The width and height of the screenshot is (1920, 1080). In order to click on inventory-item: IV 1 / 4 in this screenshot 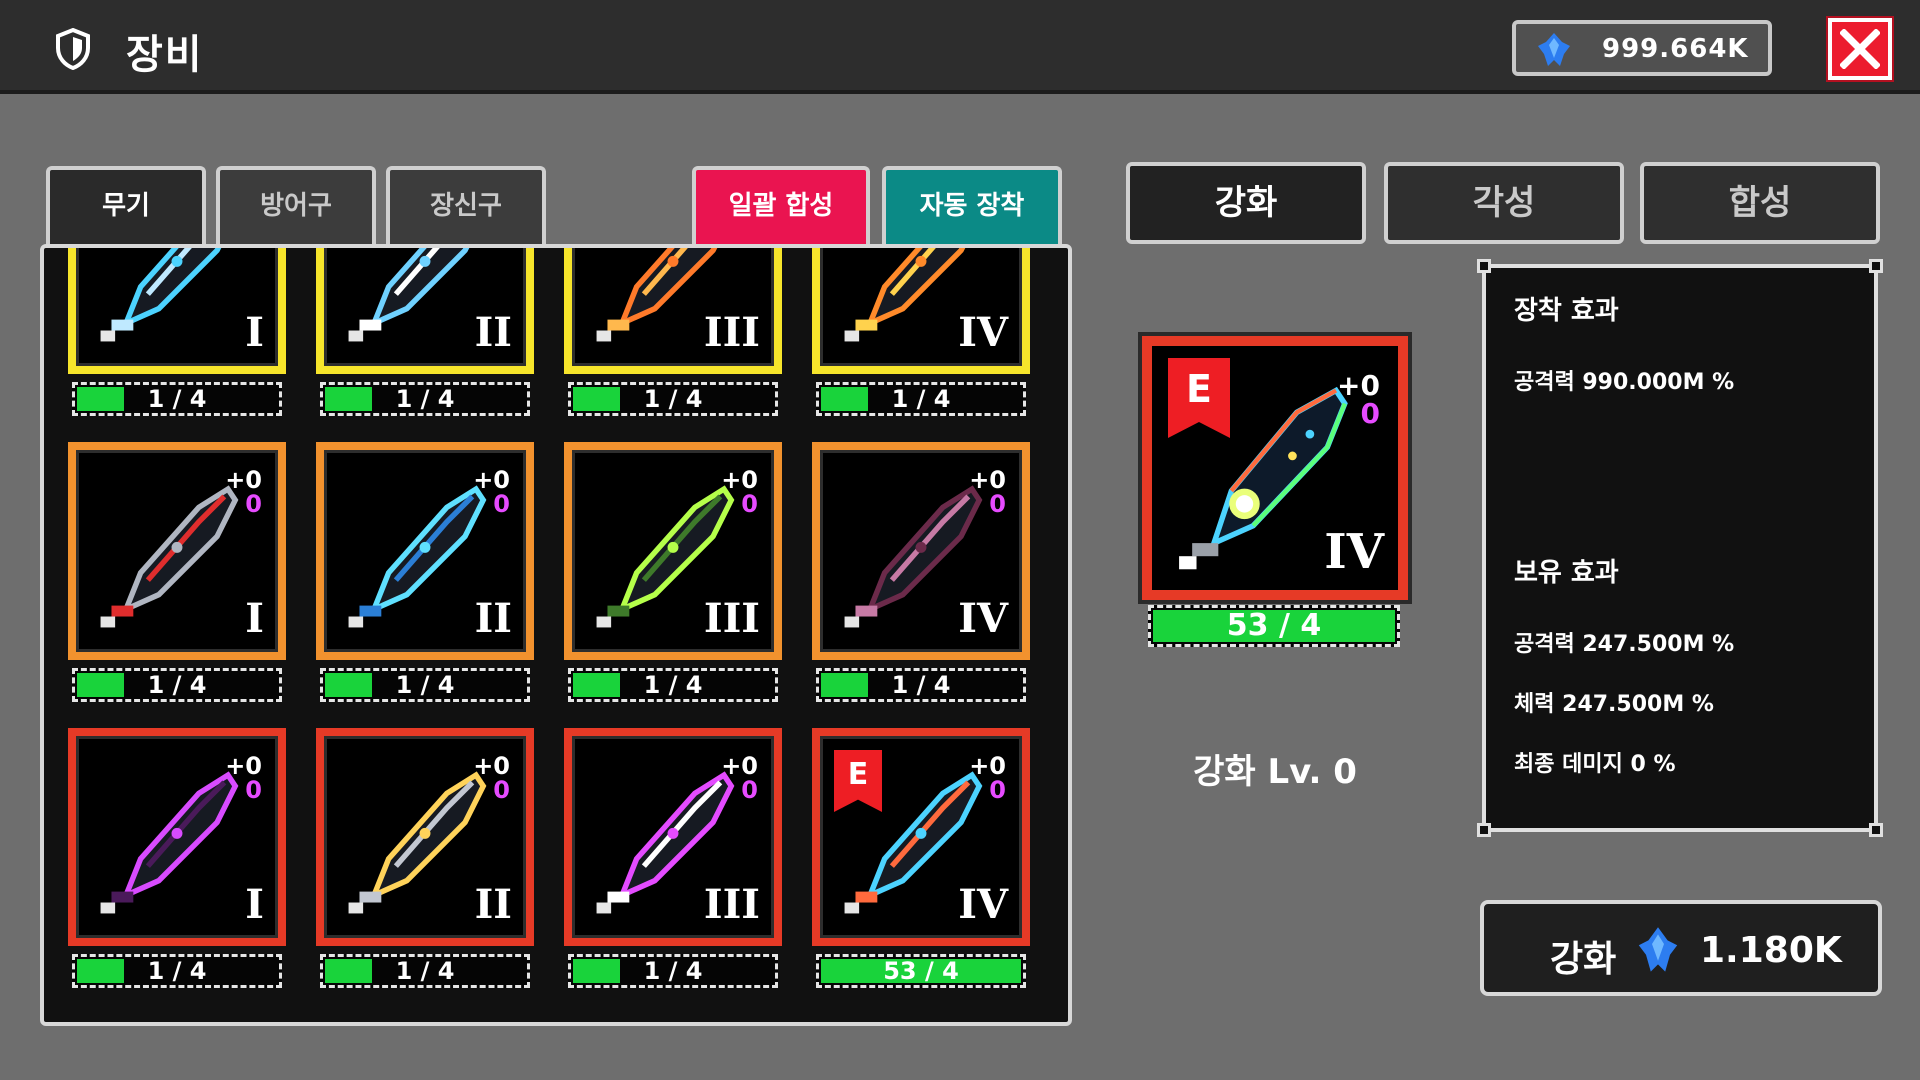, I will do `click(921, 332)`.